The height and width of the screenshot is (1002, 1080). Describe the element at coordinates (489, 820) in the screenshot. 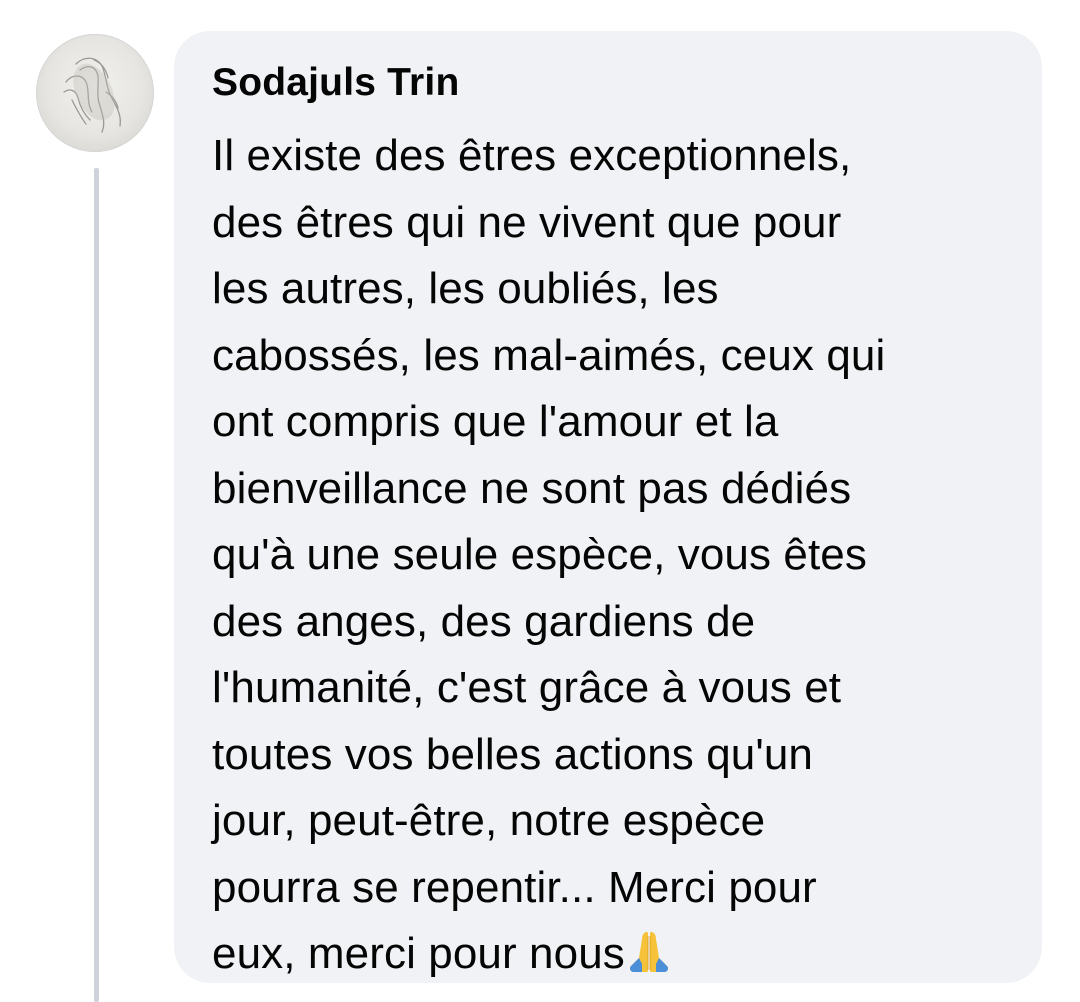

I see `comment-line: jour, peut-être, notre espèce` at that location.